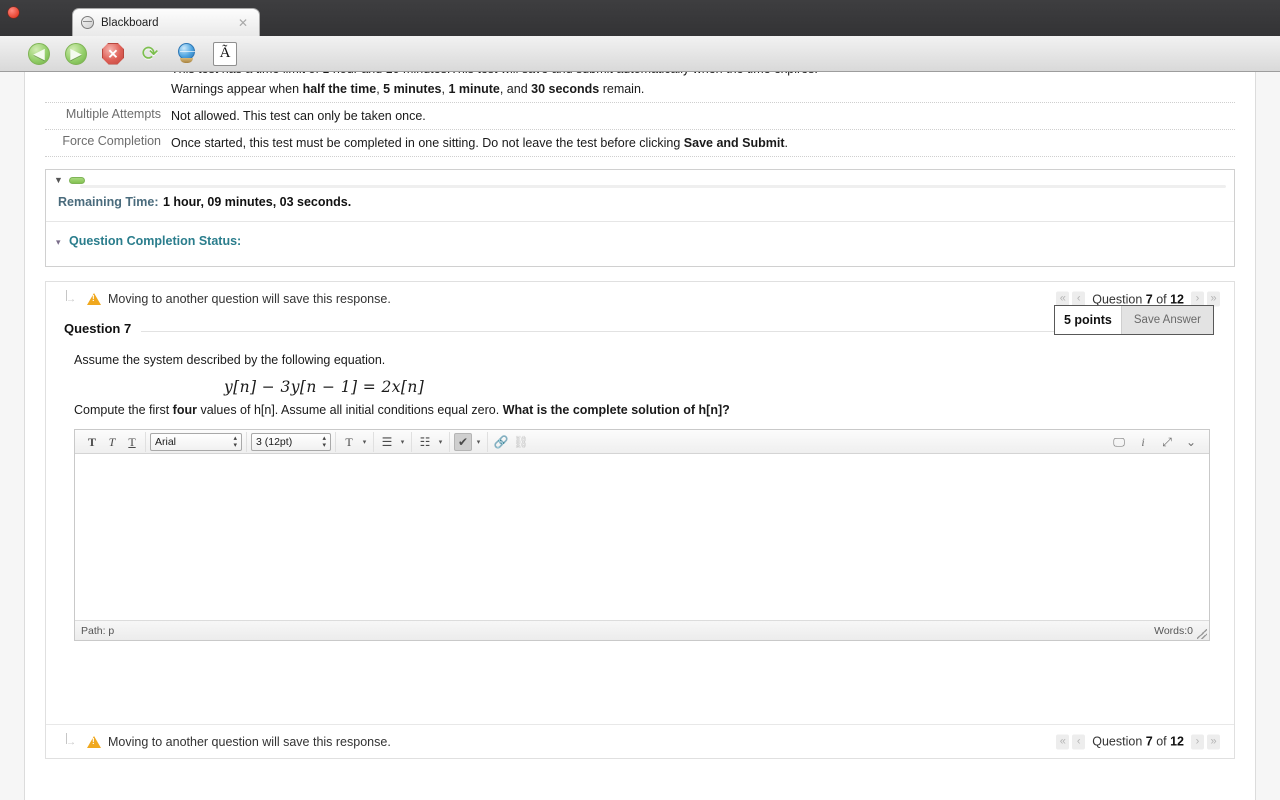 The width and height of the screenshot is (1280, 800). Describe the element at coordinates (92, 442) in the screenshot. I see `bold-button: T` at that location.